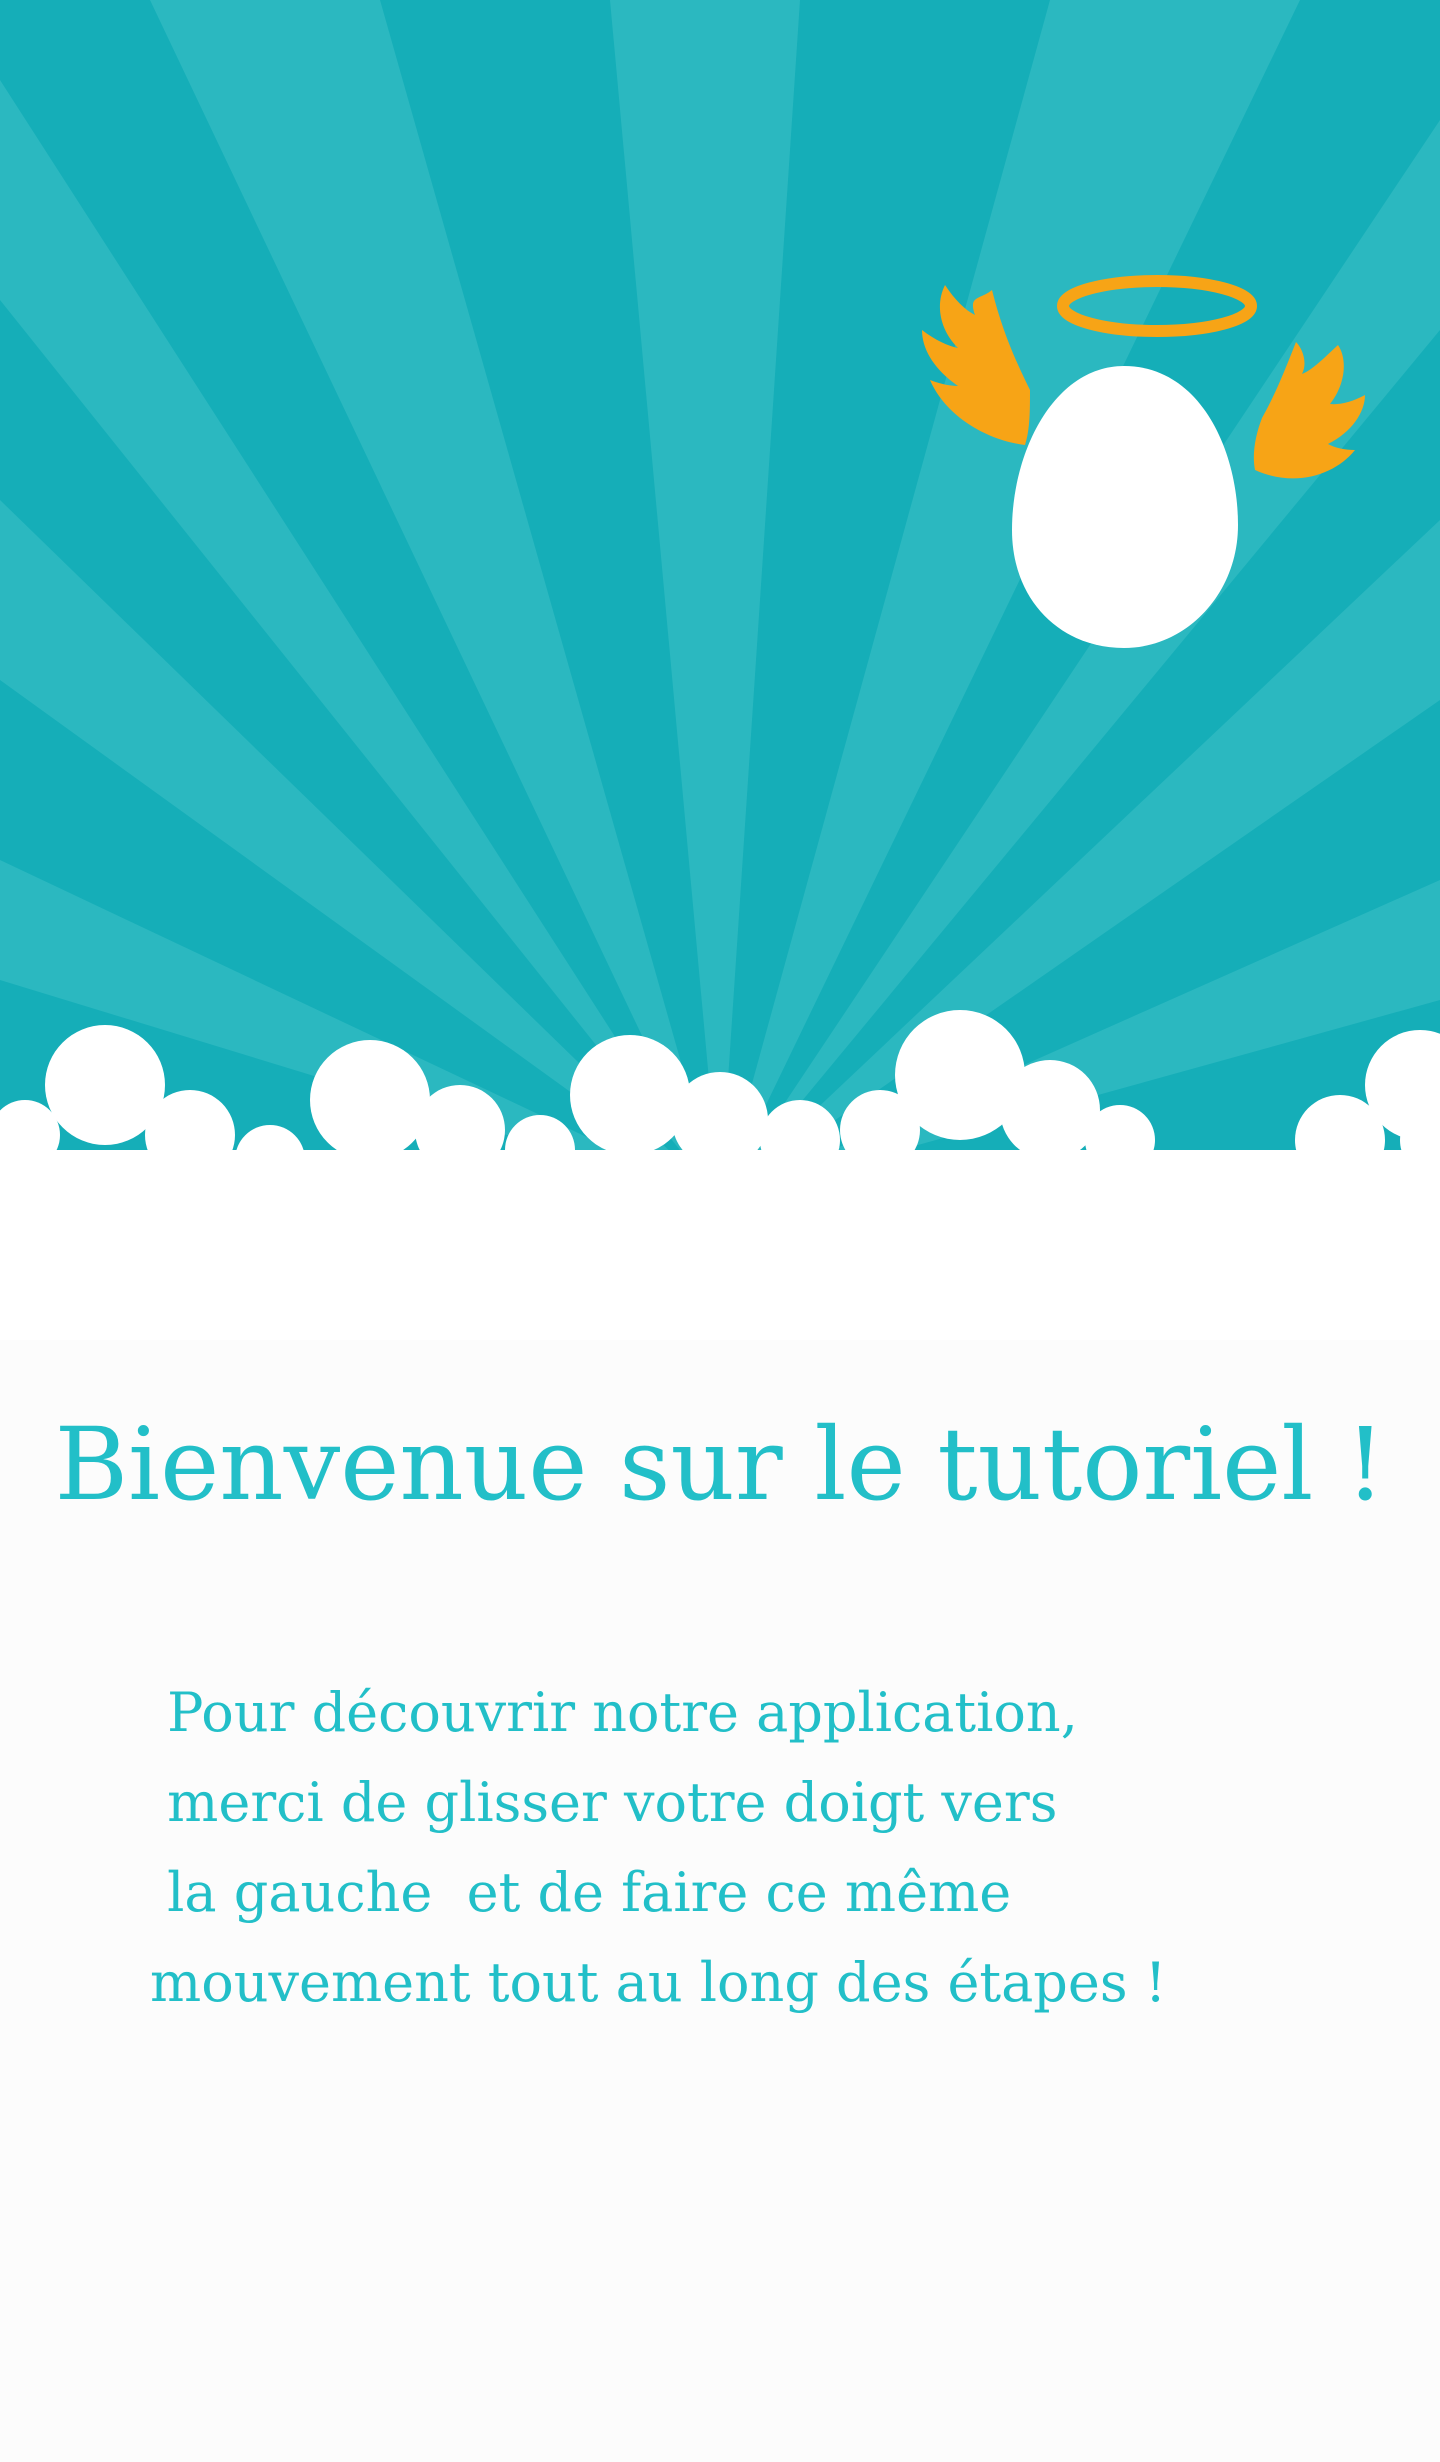  I want to click on instruction-line: merci de glisser votre doigt vers, so click(604, 1802).